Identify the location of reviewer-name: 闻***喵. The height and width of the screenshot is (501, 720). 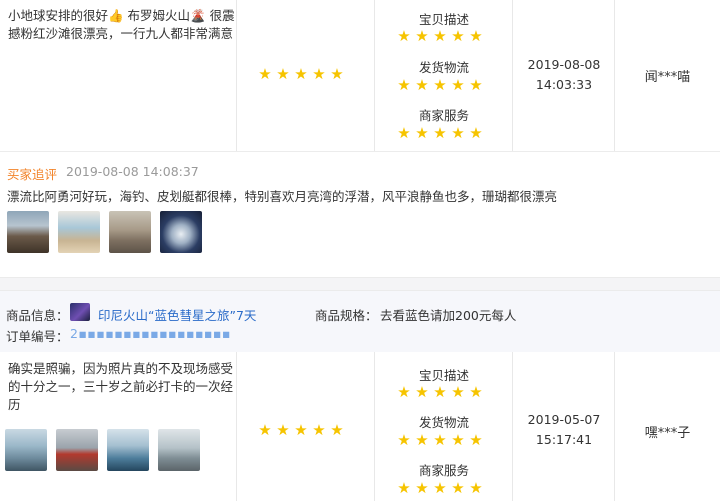
(667, 77).